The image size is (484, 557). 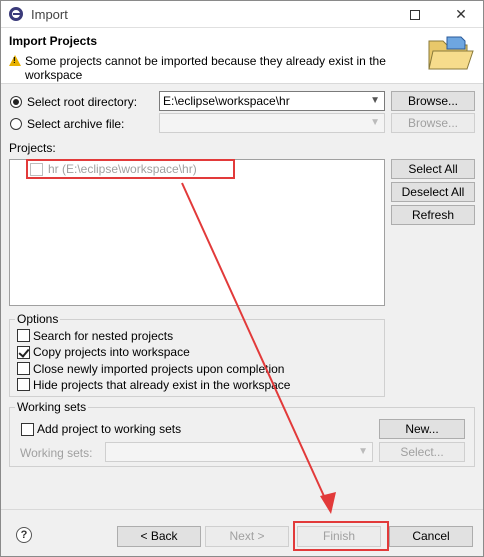 What do you see at coordinates (52, 407) in the screenshot?
I see `working-sets-title: Working sets` at bounding box center [52, 407].